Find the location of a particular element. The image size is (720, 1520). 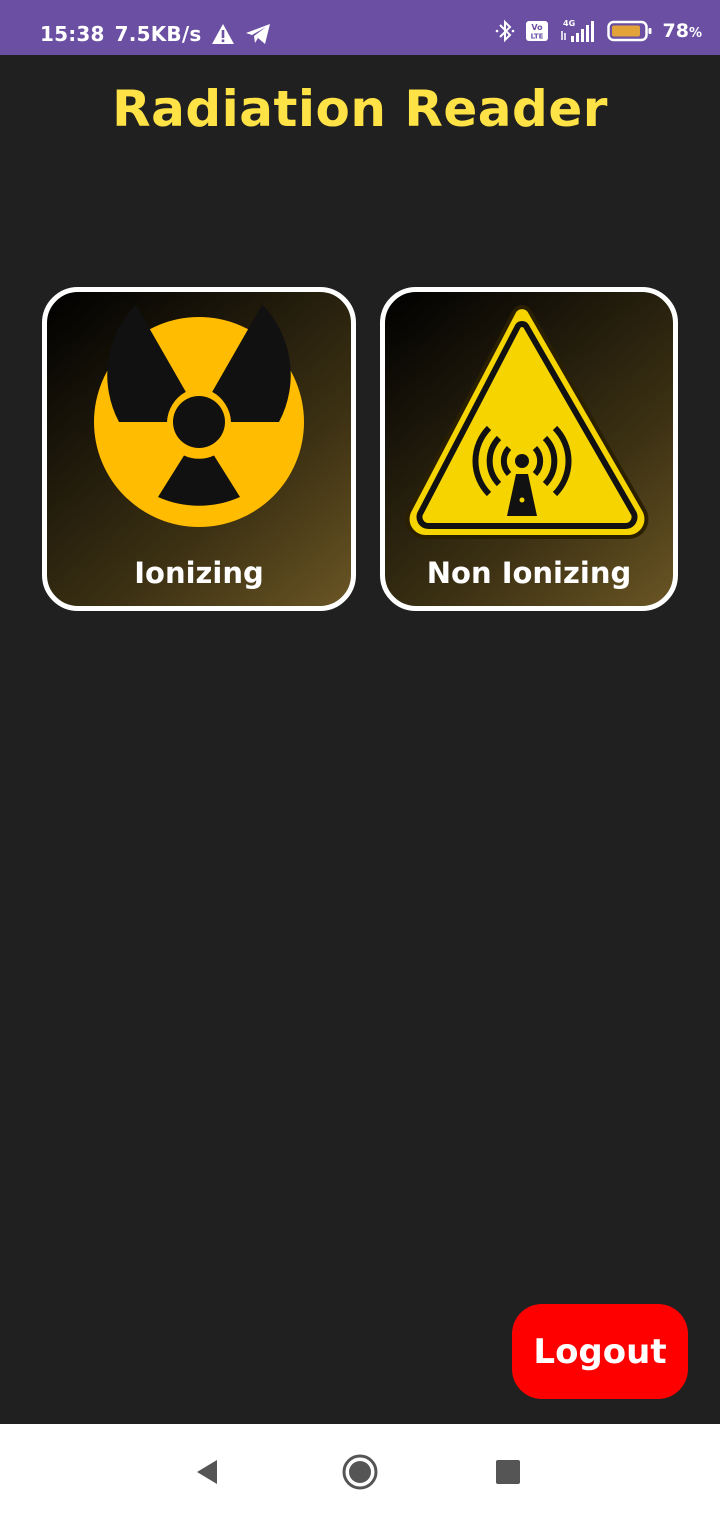

home-icon is located at coordinates (360, 1472).